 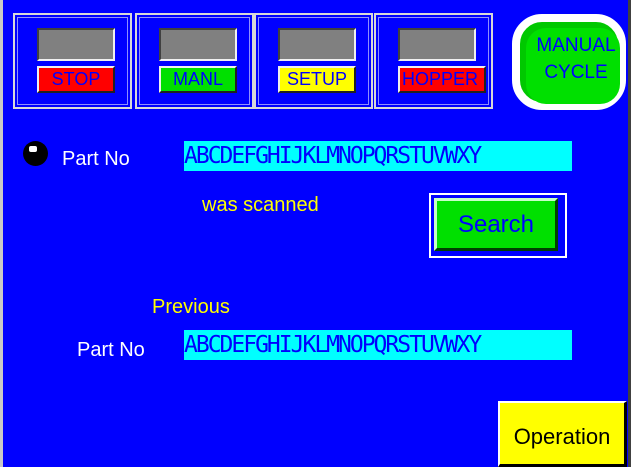 I want to click on previous-part-no-label: Part No, so click(x=111, y=350).